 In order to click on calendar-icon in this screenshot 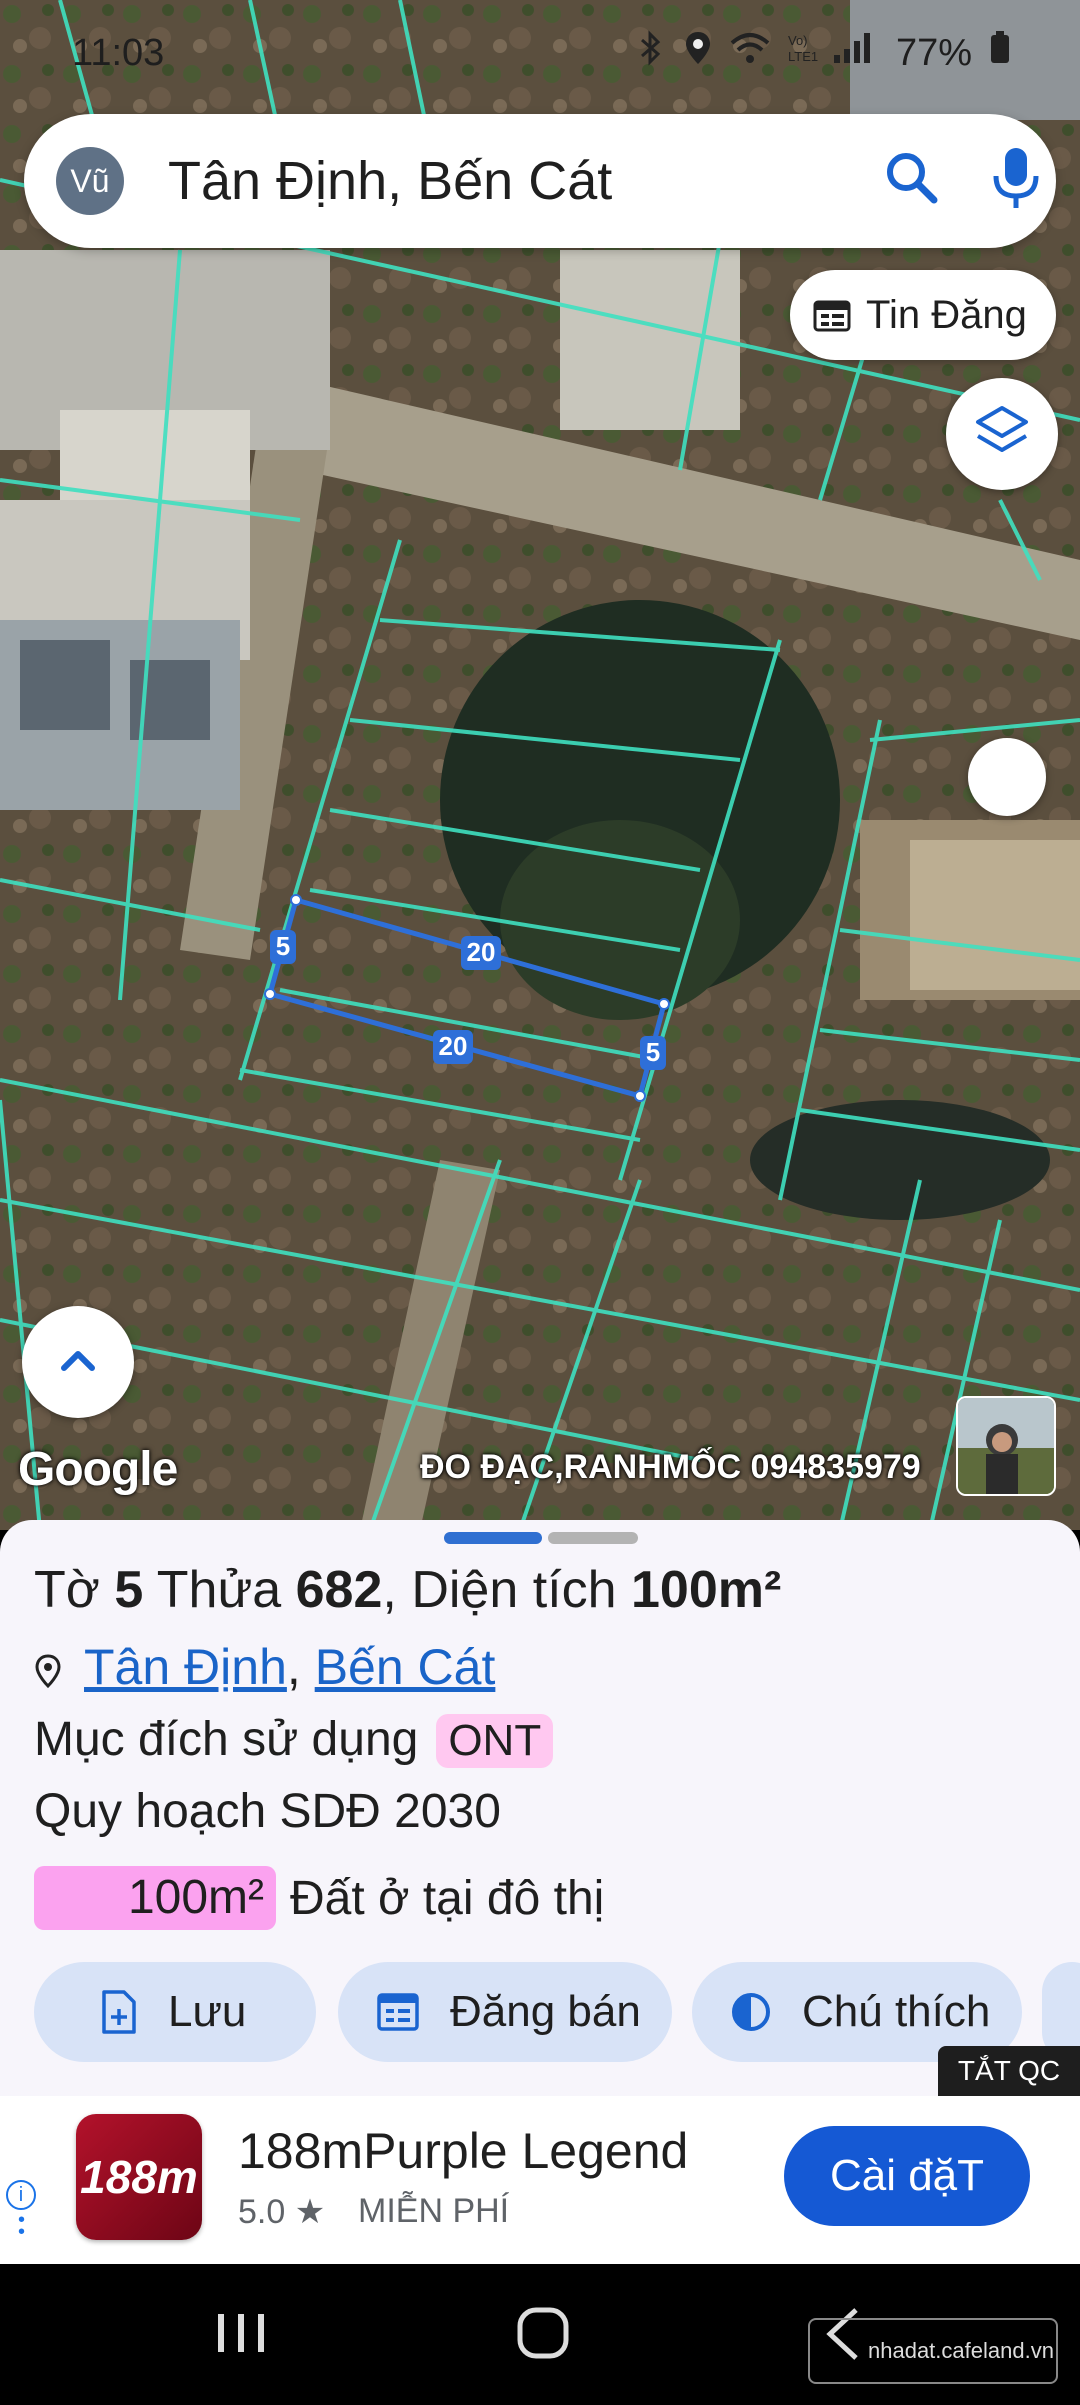, I will do `click(832, 316)`.